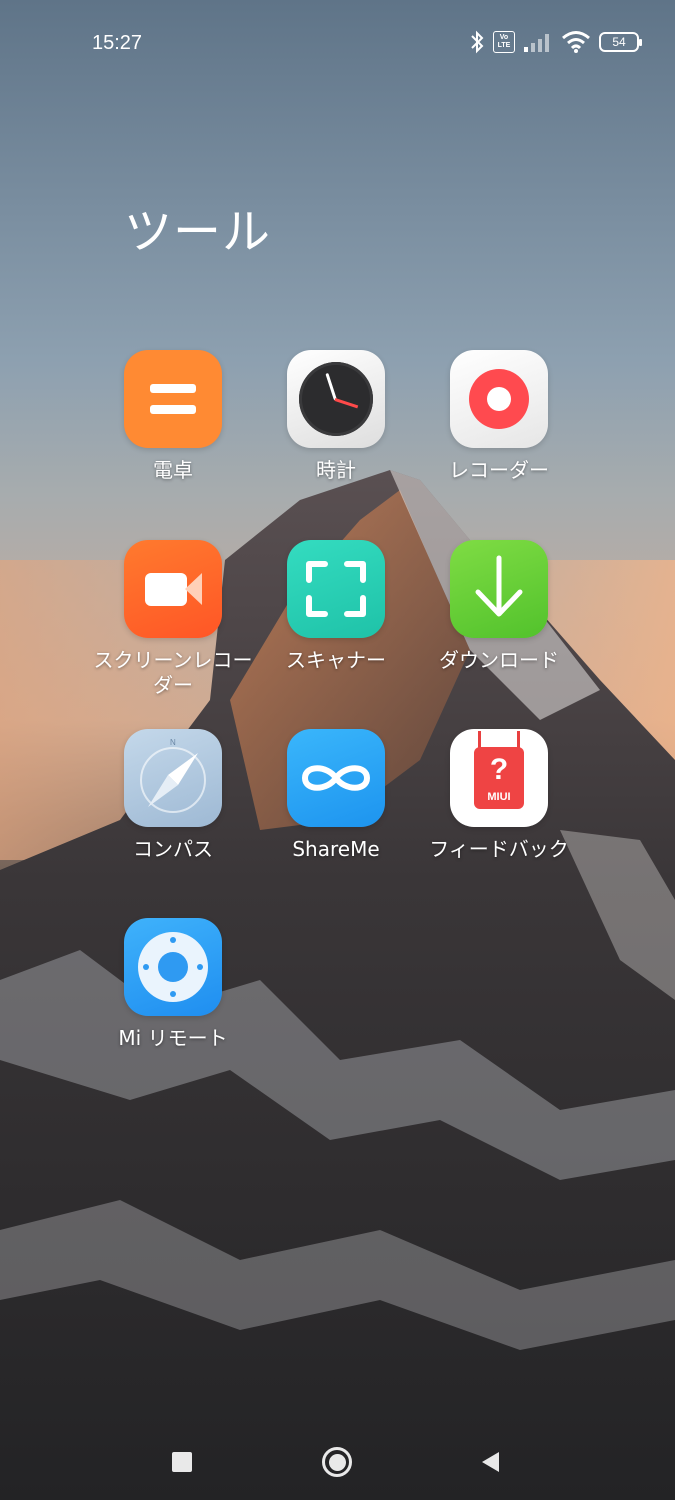  Describe the element at coordinates (173, 1038) in the screenshot. I see `app-label: Mi リモート` at that location.